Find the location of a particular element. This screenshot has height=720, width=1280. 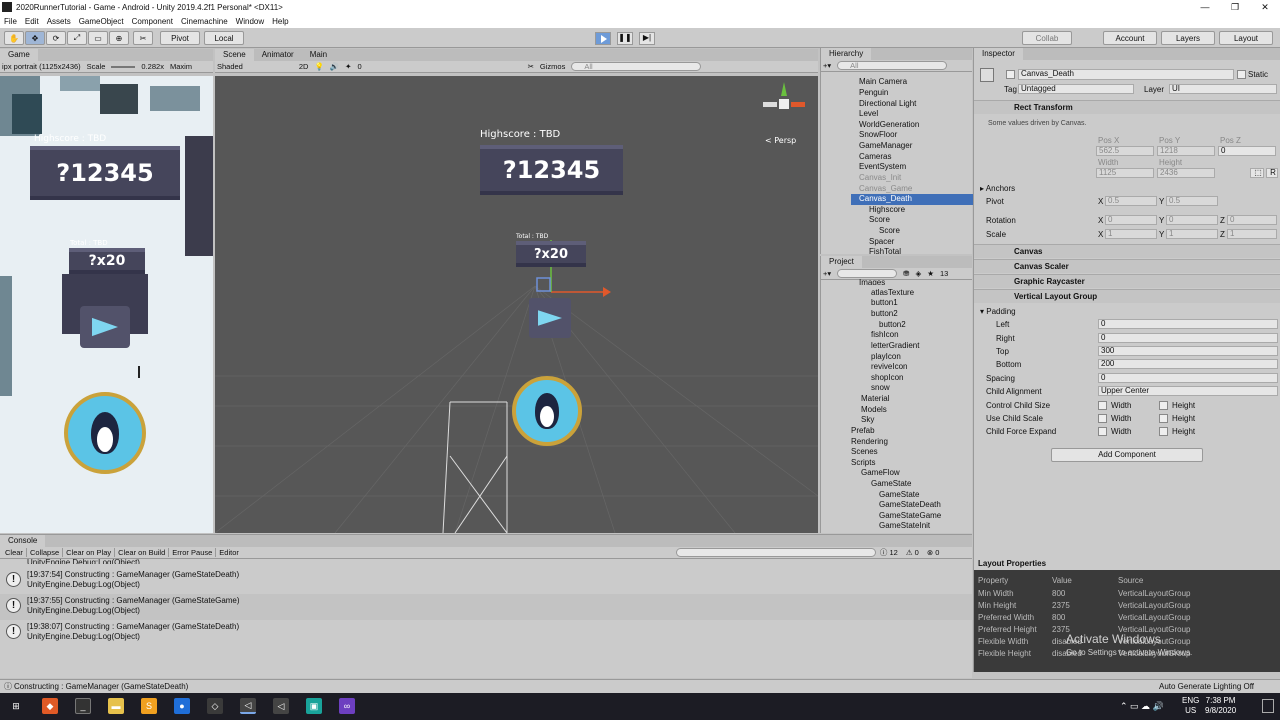

tab-console: Console is located at coordinates (23, 541).